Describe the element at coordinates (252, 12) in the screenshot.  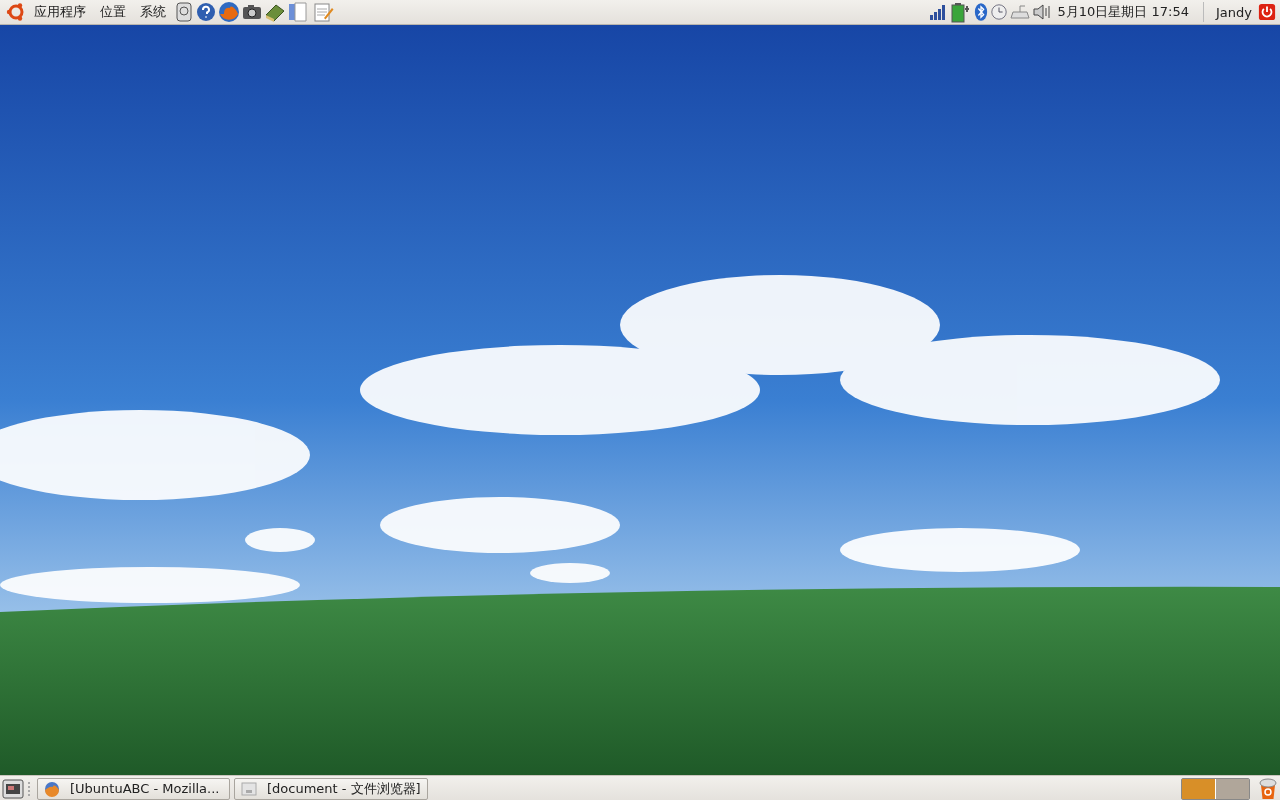
I see `camera-icon` at that location.